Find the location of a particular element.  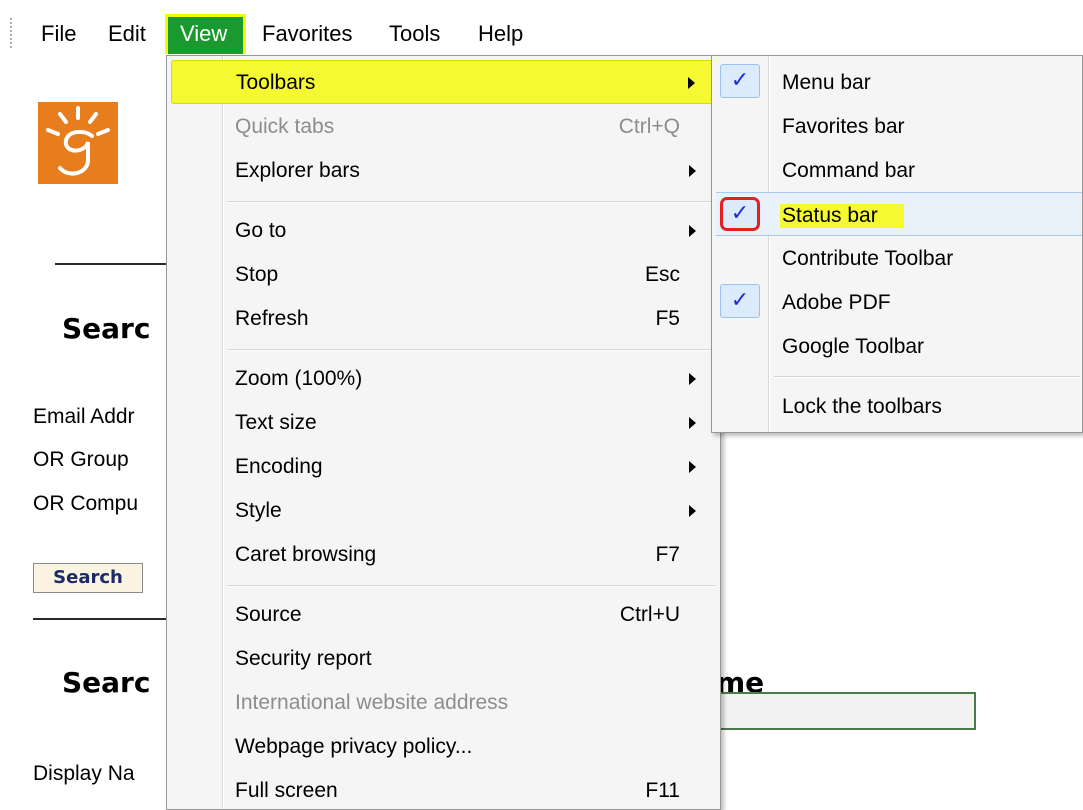

menu-item-label: Encoding is located at coordinates (279, 466).